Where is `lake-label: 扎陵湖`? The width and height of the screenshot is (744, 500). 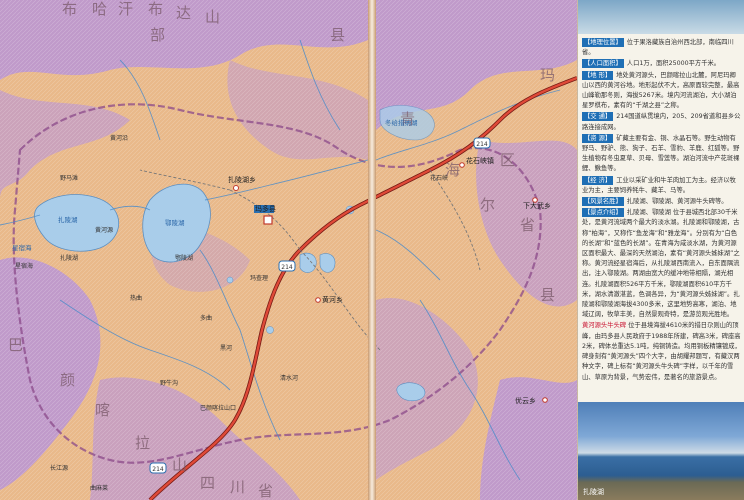
lake-label: 扎陵湖 is located at coordinates (68, 219).